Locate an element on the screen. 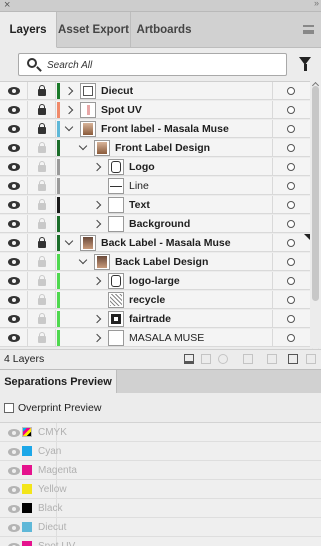  collapse-panel-icon: » is located at coordinates (316, 4).